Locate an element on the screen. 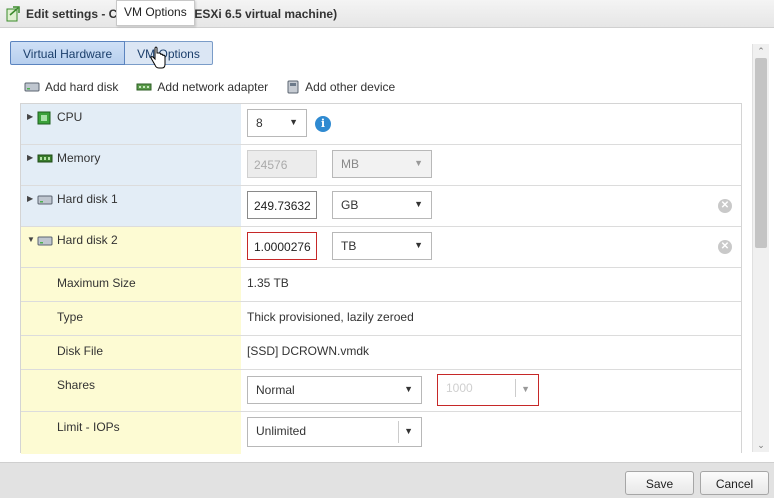  maximum-size-label: Maximum Size is located at coordinates (96, 283).